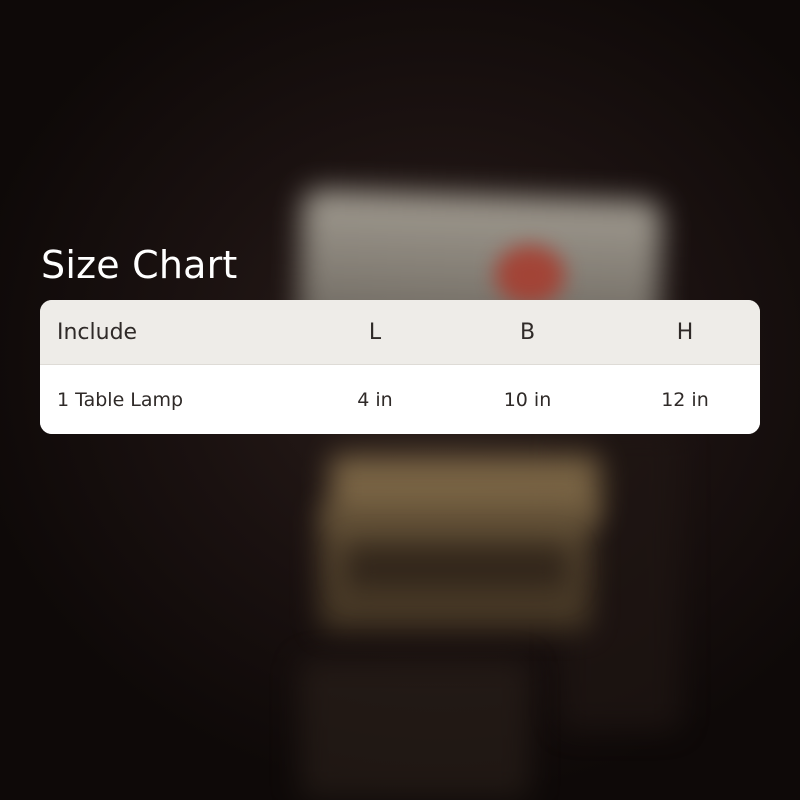 Image resolution: width=800 pixels, height=800 pixels. I want to click on cell-breadth: 10 in, so click(527, 399).